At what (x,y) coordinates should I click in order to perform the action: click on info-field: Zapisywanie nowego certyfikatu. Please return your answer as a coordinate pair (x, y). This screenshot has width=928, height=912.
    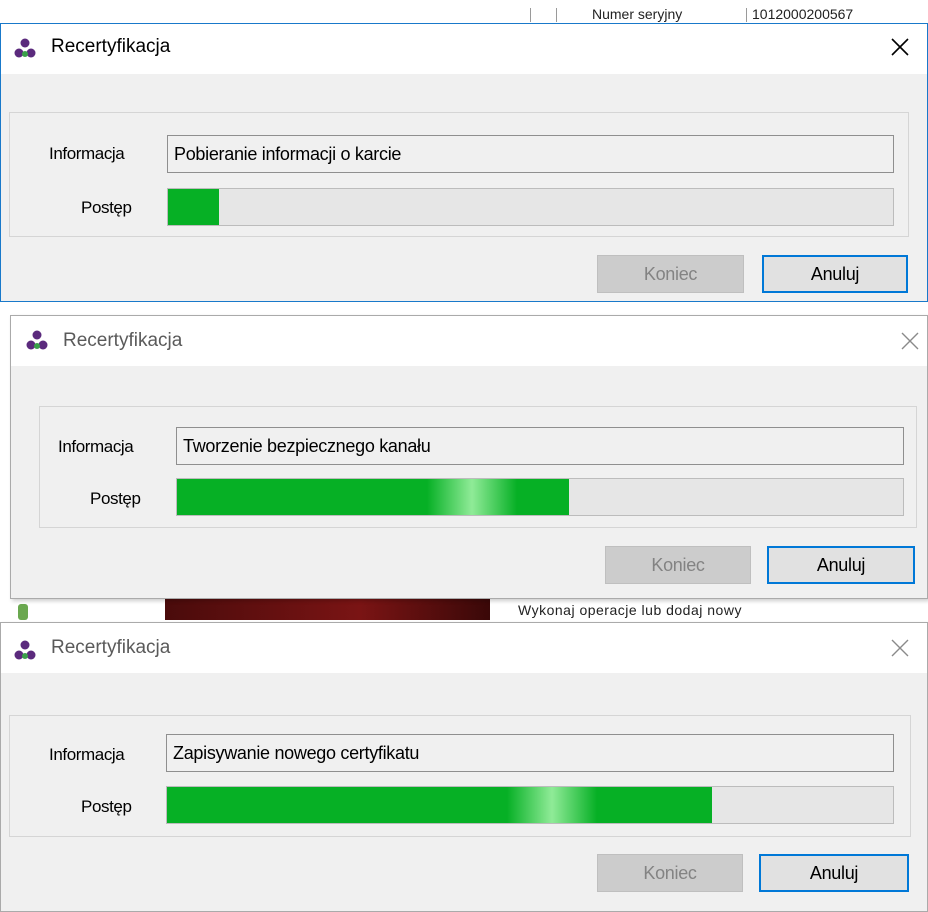
    Looking at the image, I should click on (530, 753).